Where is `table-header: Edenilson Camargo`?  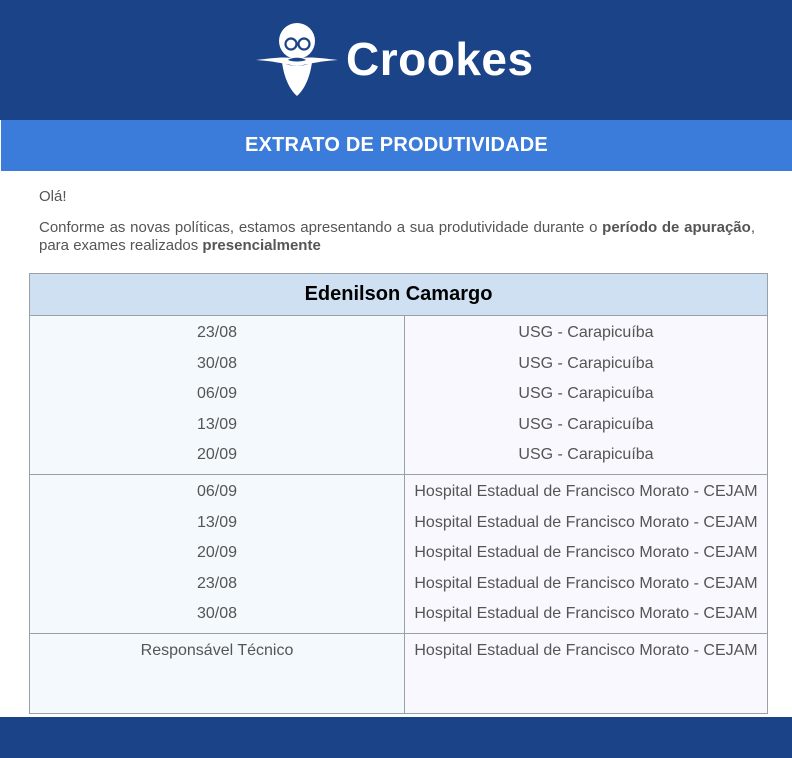
table-header: Edenilson Camargo is located at coordinates (398, 295).